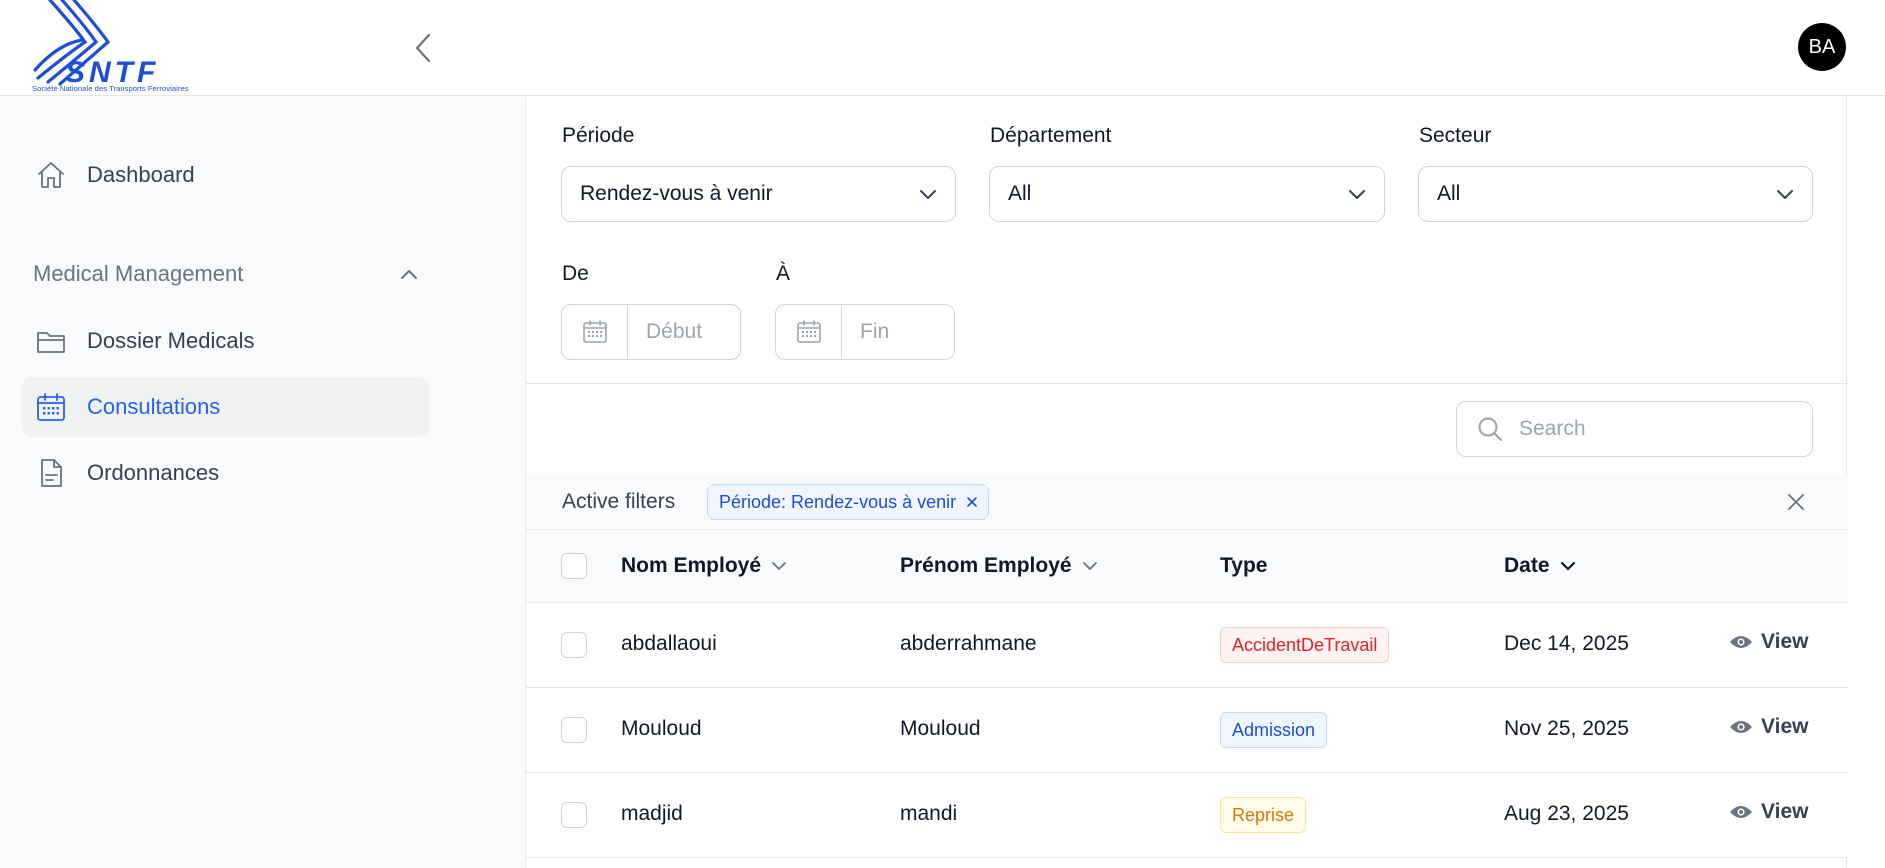  What do you see at coordinates (676, 193) in the screenshot?
I see `periode-value: Rendez-vous à venir` at bounding box center [676, 193].